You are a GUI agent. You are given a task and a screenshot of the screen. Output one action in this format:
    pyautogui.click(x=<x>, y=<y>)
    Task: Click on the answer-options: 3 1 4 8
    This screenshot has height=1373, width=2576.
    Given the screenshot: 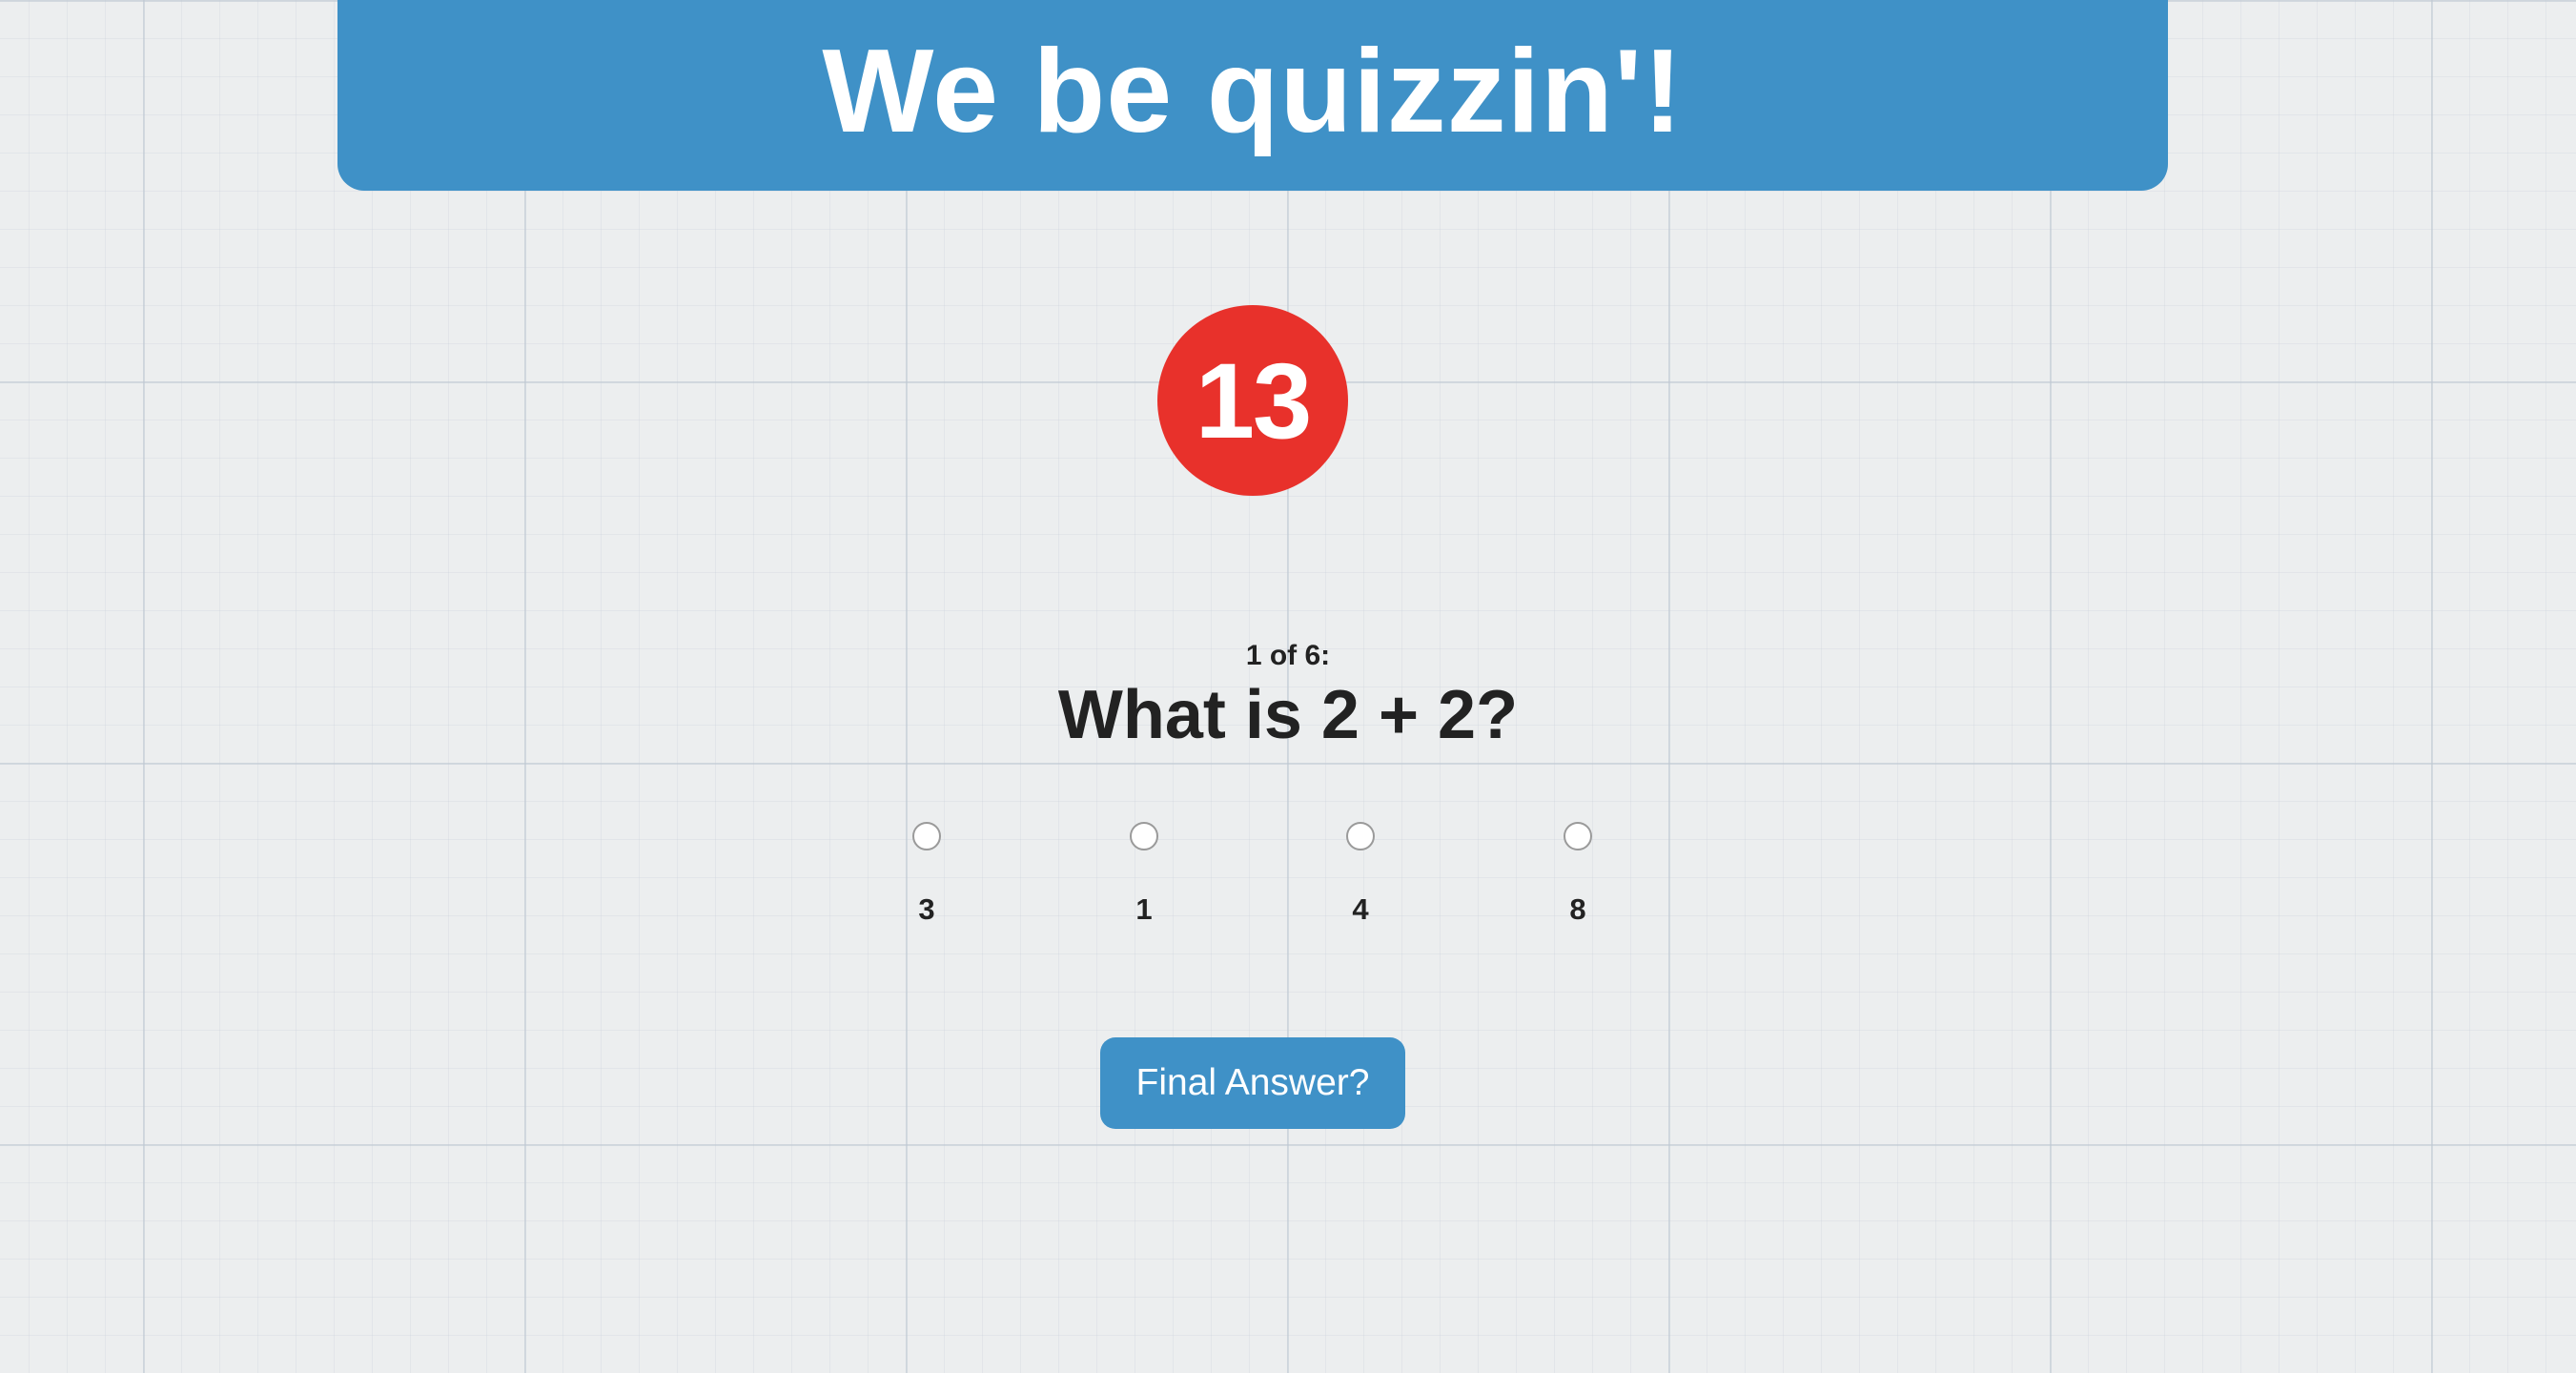 What is the action you would take?
    pyautogui.click(x=1288, y=879)
    